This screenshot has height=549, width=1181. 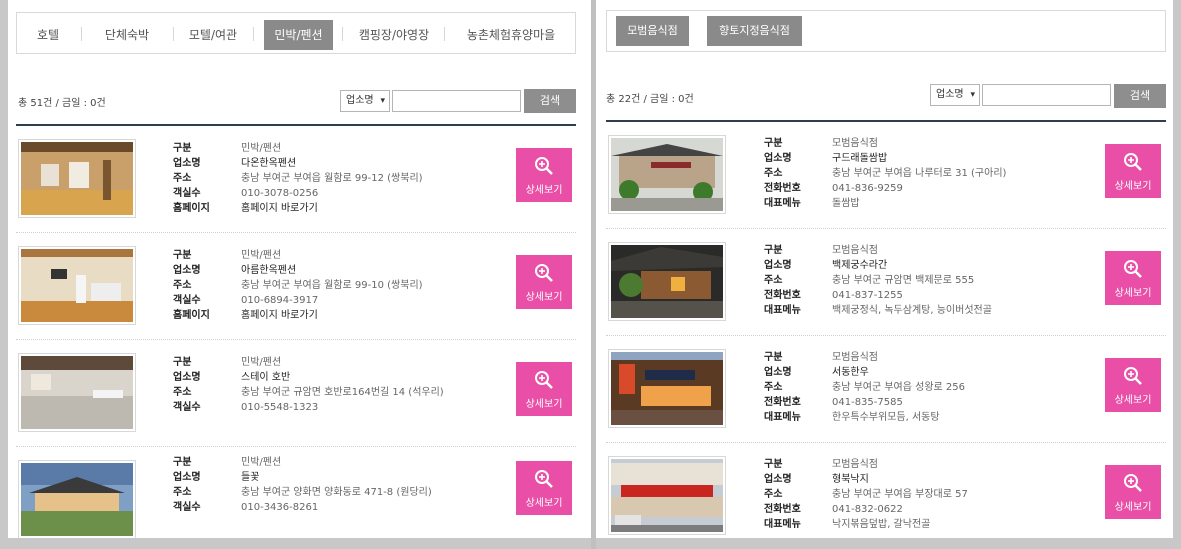 I want to click on business-name: 형북낙지, so click(x=850, y=479).